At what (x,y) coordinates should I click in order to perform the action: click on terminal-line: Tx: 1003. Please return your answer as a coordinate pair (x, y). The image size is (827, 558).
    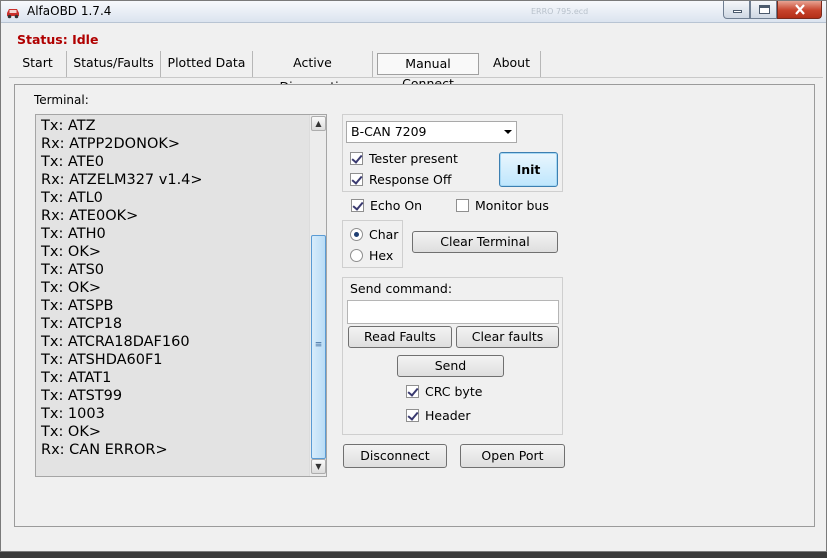
    Looking at the image, I should click on (73, 414).